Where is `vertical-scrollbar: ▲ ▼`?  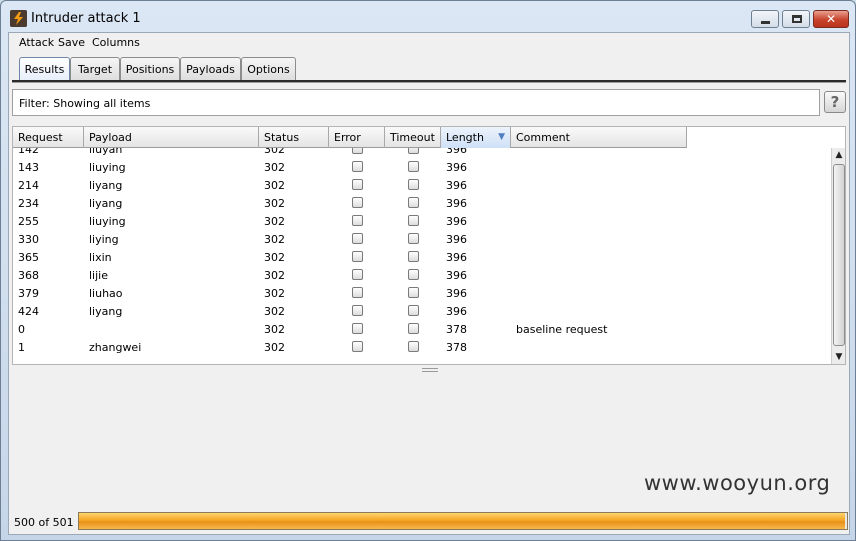 vertical-scrollbar: ▲ ▼ is located at coordinates (838, 256).